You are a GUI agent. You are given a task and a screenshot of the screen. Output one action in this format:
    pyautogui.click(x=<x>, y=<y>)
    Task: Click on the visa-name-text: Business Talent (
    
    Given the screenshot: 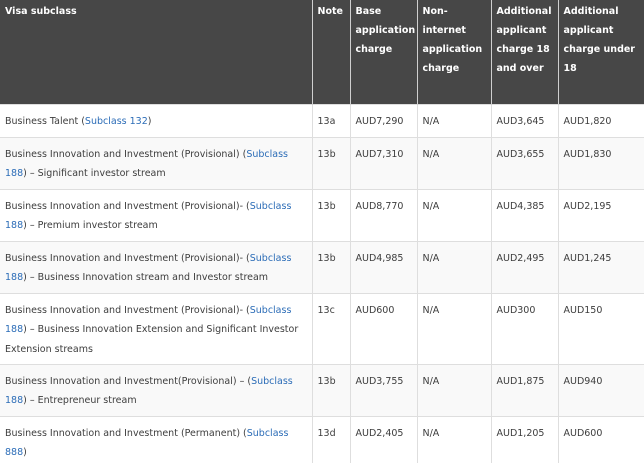 What is the action you would take?
    pyautogui.click(x=45, y=121)
    